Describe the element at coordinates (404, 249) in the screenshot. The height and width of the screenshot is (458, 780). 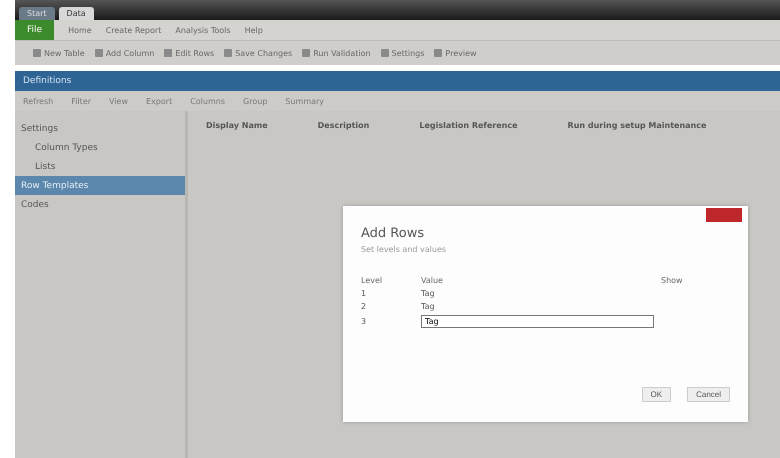
I see `dialog-subtitle: Set levels and values` at that location.